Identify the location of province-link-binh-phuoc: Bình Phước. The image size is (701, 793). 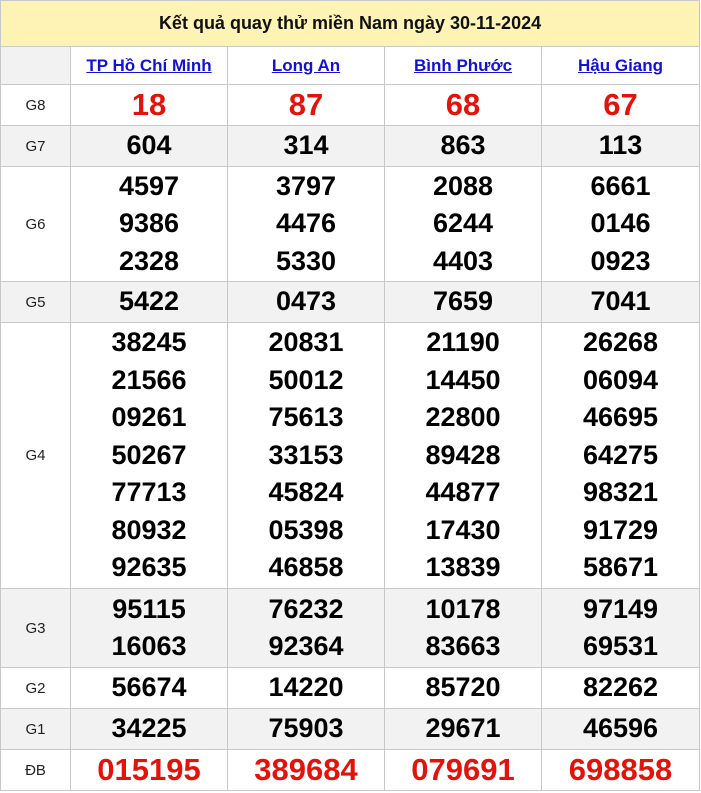
(463, 65).